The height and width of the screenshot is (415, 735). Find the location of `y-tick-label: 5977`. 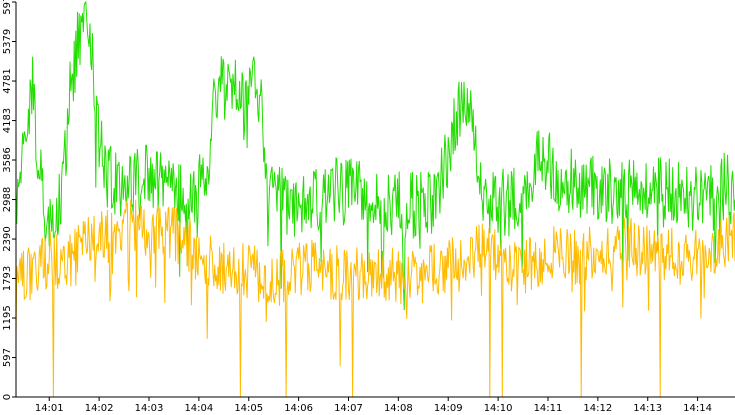

y-tick-label: 5977 is located at coordinates (7, 7).